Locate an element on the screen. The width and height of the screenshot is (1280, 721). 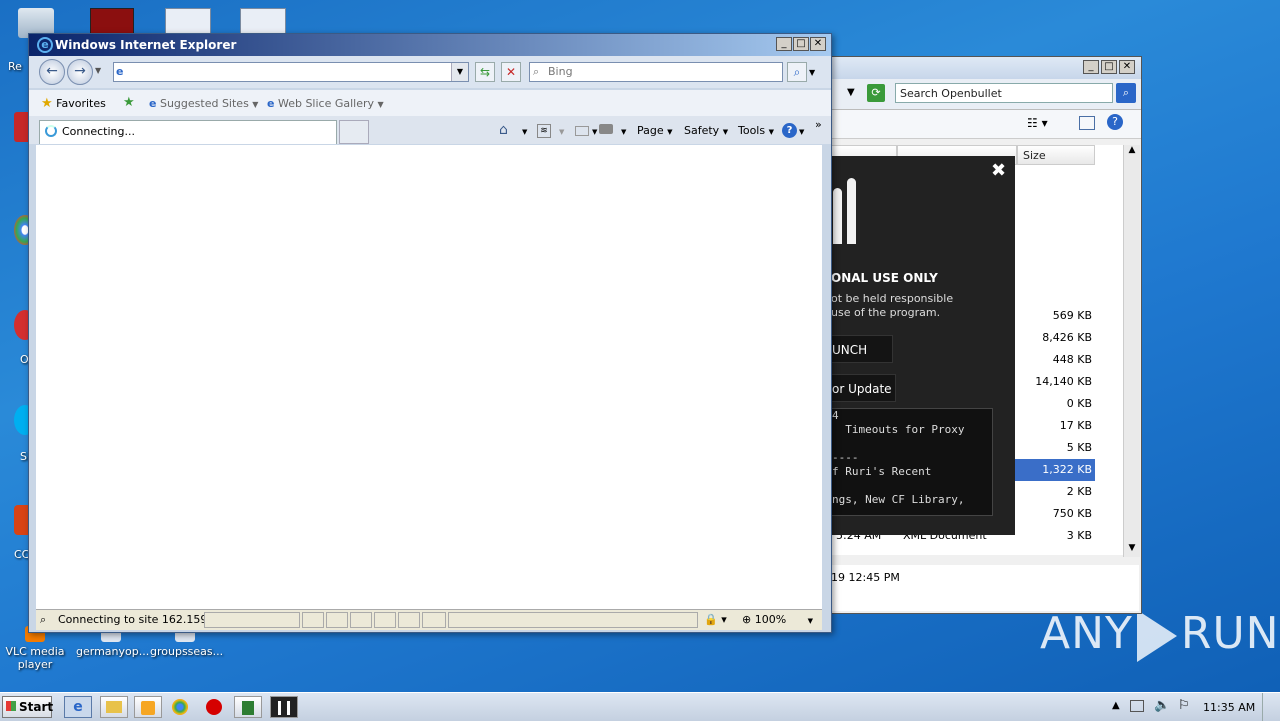
explorer-search-input: Search Openbullet is located at coordinates (1004, 93).